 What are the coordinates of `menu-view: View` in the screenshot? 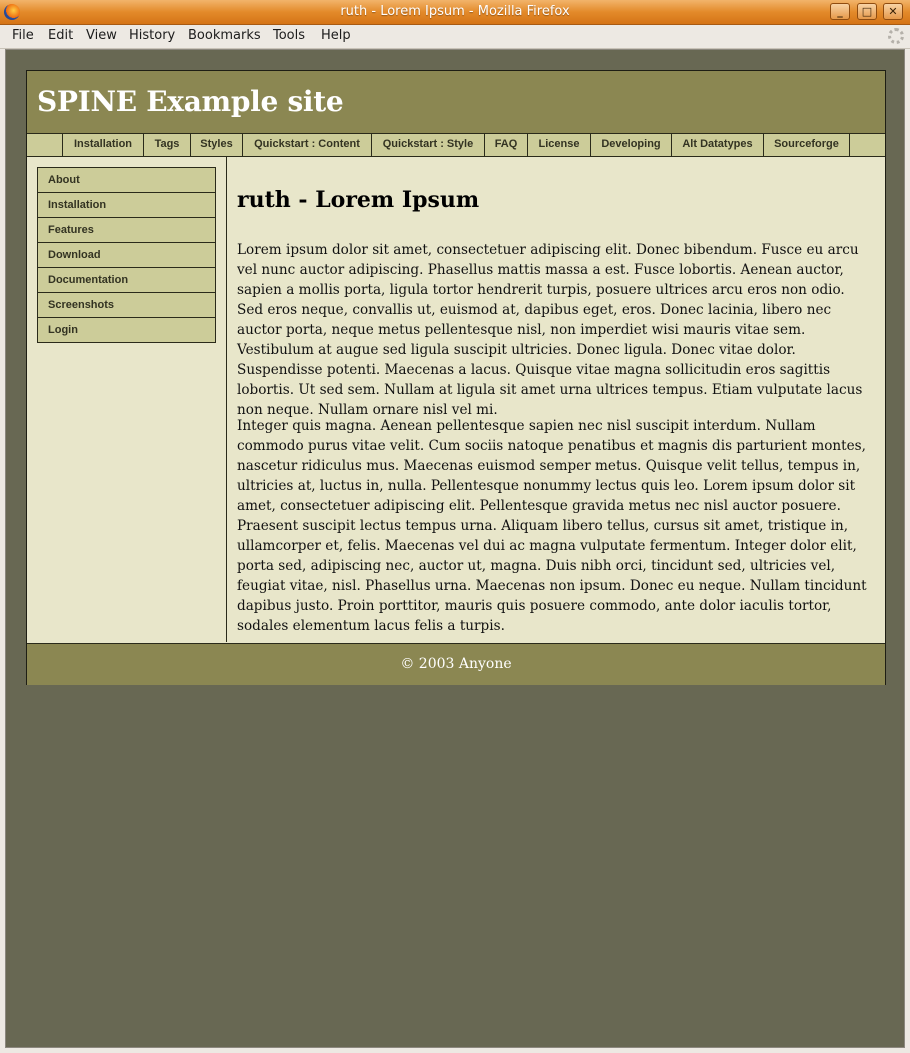 It's located at (101, 35).